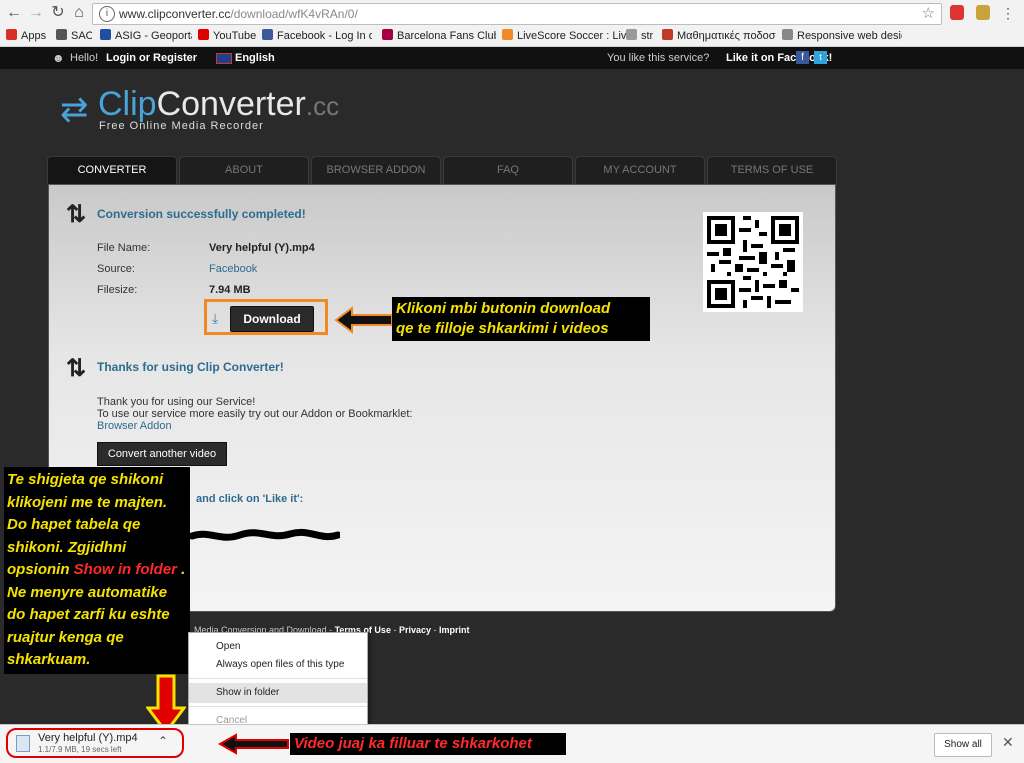  What do you see at coordinates (454, 630) in the screenshot?
I see `footer-imprint-link: Imprint` at bounding box center [454, 630].